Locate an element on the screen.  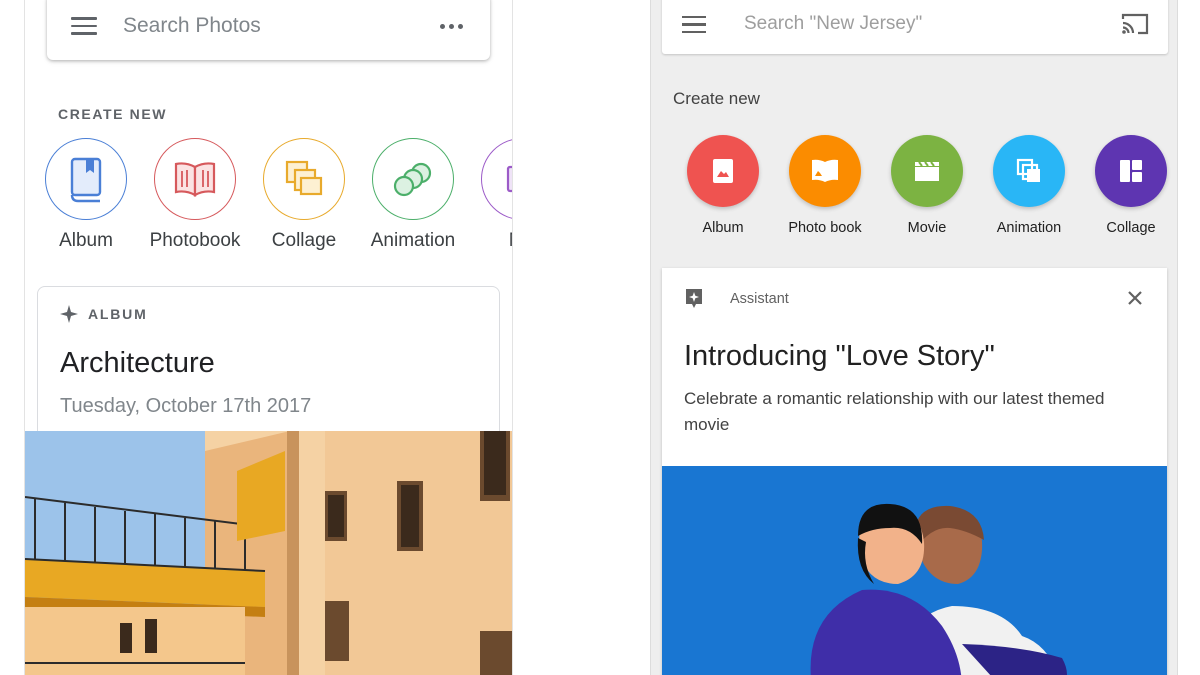
close-icon is located at coordinates (1135, 298).